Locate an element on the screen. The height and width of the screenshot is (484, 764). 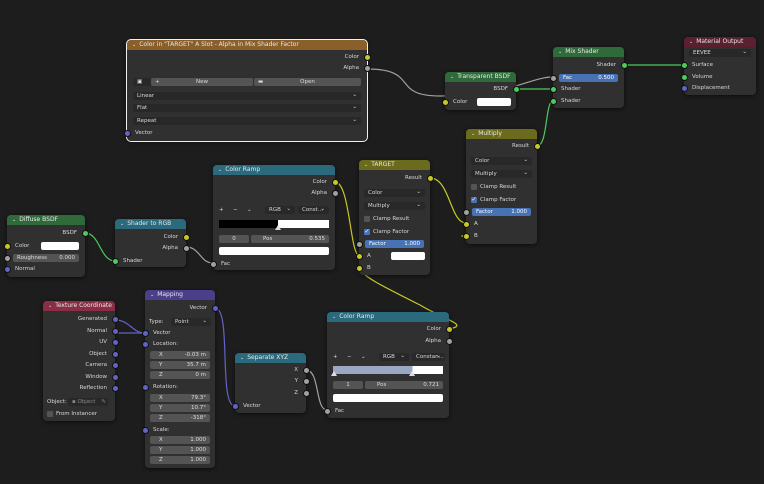
render-target-select: EEVEE is located at coordinates (720, 52).